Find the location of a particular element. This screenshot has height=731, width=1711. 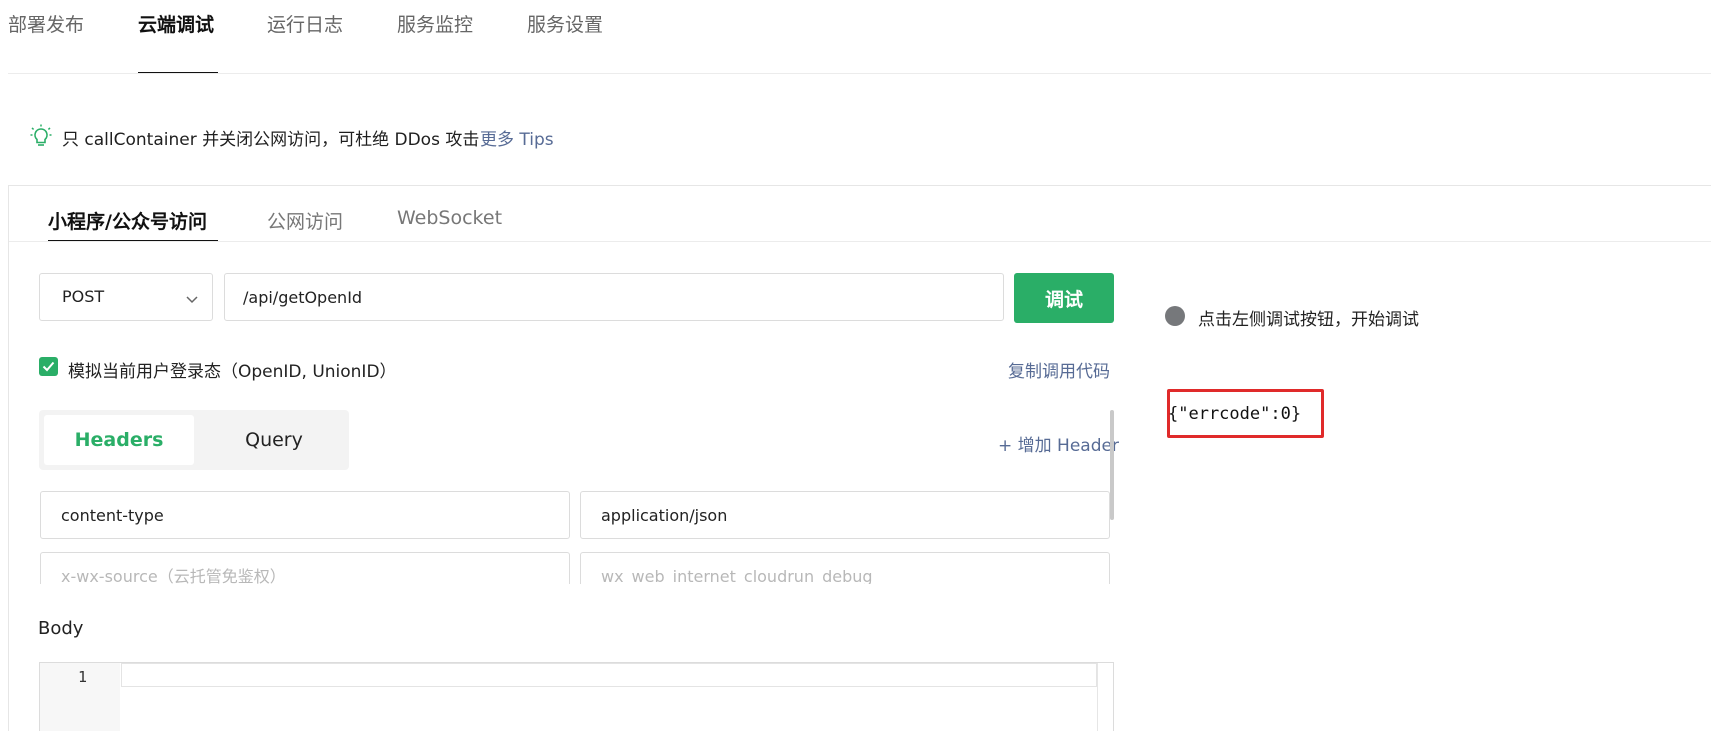

tab-miniprogram-access: 小程序/公众号访问 is located at coordinates (127, 220).